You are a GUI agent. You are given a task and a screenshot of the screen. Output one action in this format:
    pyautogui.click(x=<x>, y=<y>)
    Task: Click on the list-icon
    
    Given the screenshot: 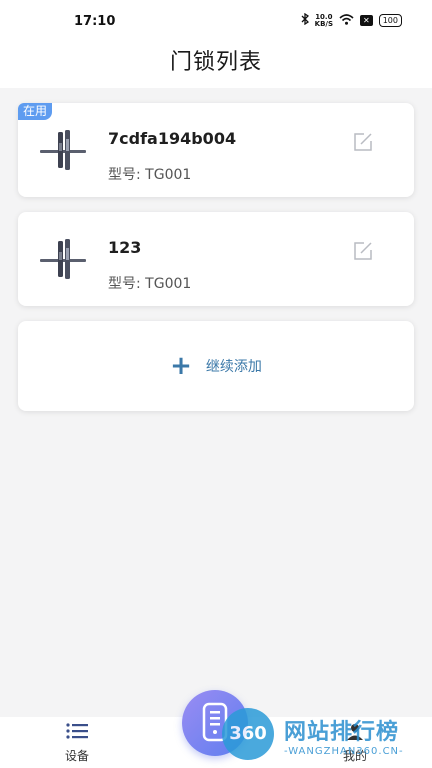 What is the action you would take?
    pyautogui.click(x=77, y=734)
    